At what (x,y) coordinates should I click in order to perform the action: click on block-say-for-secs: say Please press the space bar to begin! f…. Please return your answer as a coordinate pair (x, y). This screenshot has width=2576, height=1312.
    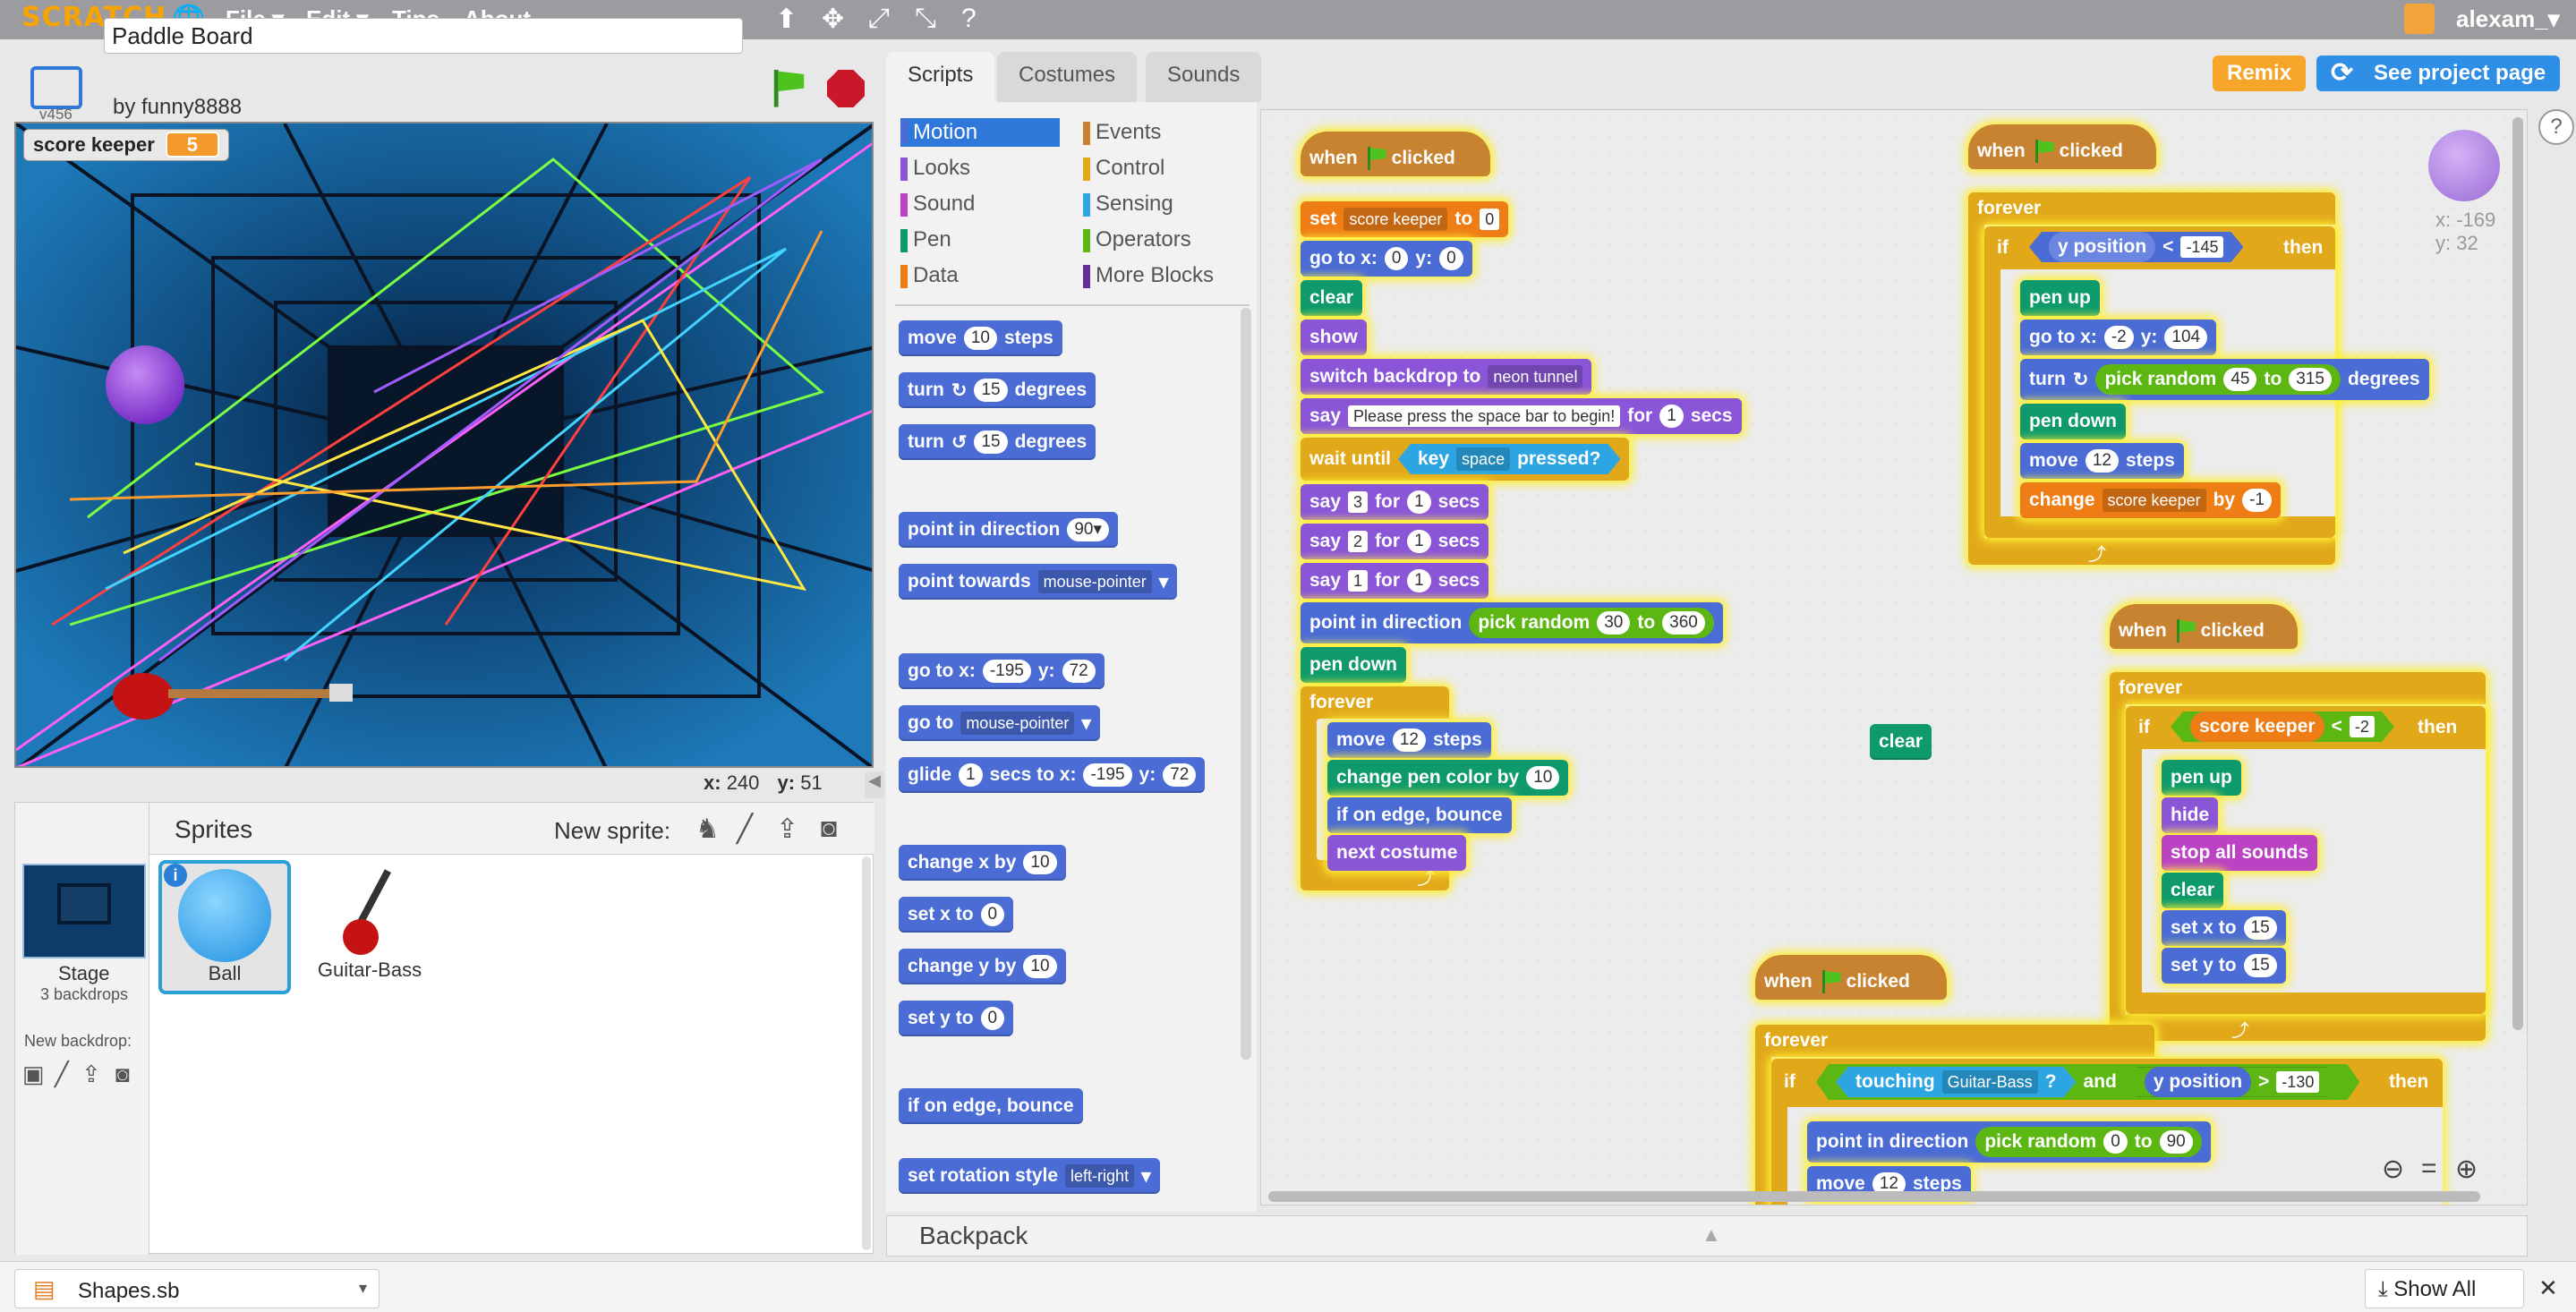
    Looking at the image, I should click on (1521, 416).